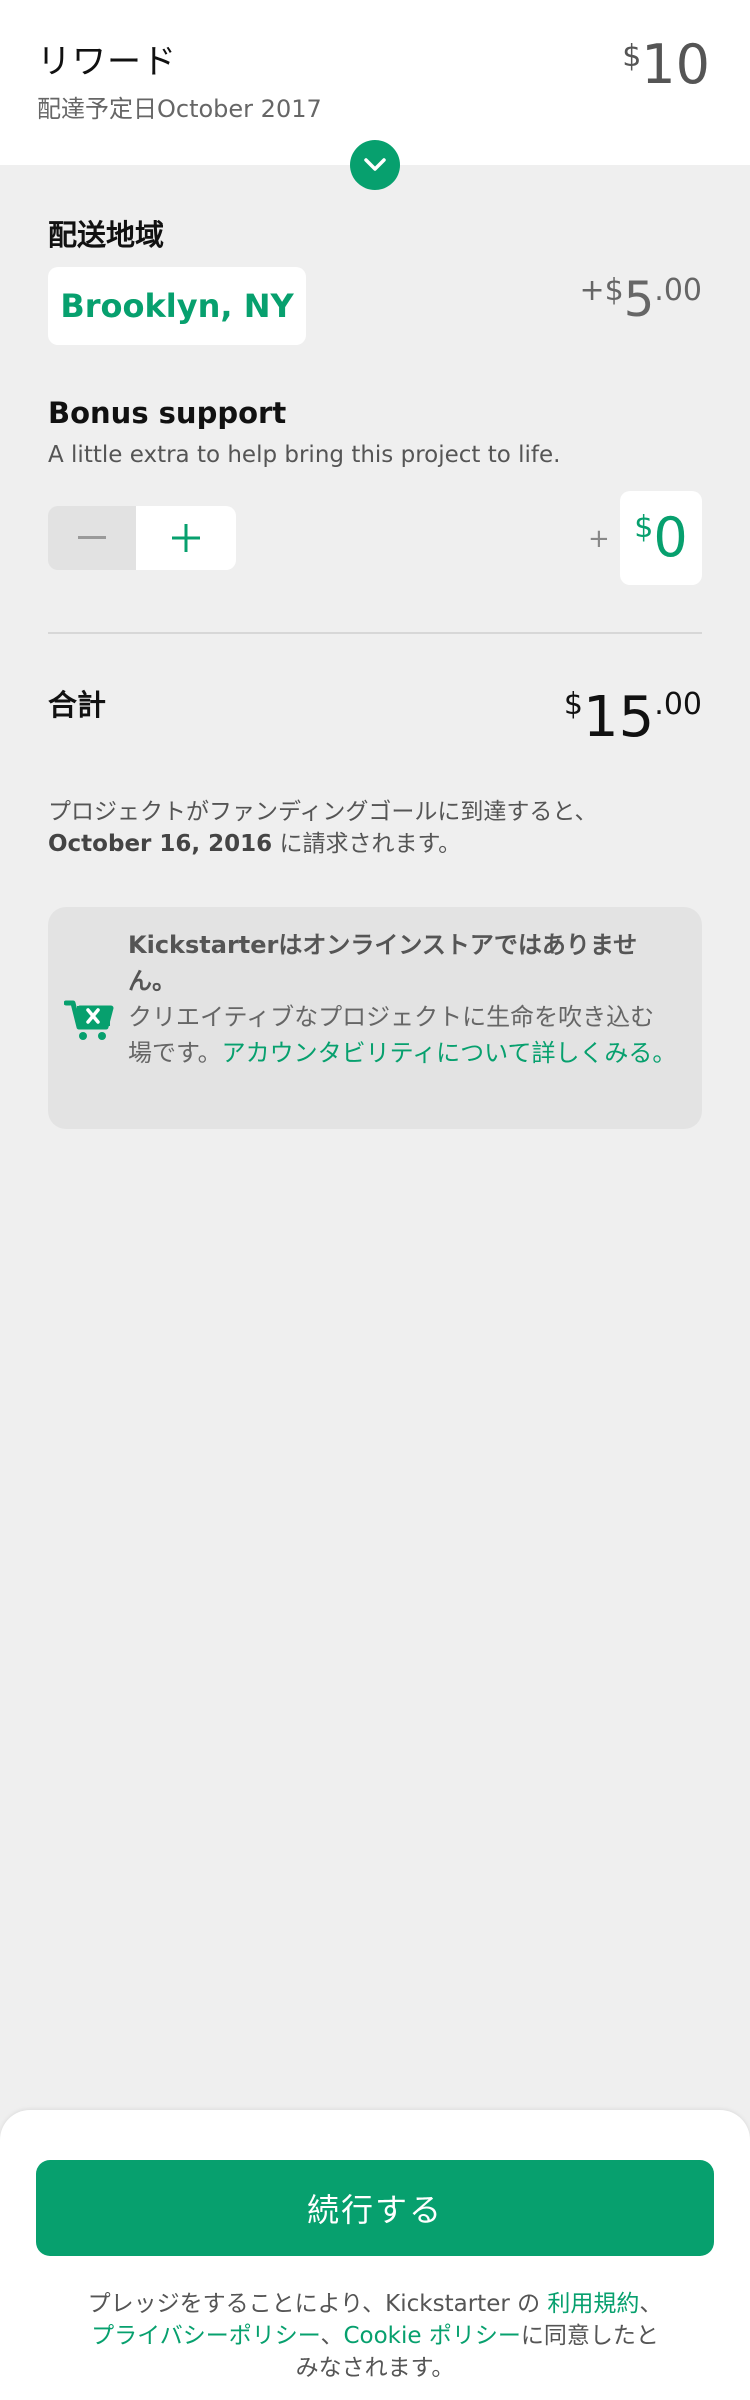  What do you see at coordinates (632, 56) in the screenshot?
I see `reward-price-currency: $` at bounding box center [632, 56].